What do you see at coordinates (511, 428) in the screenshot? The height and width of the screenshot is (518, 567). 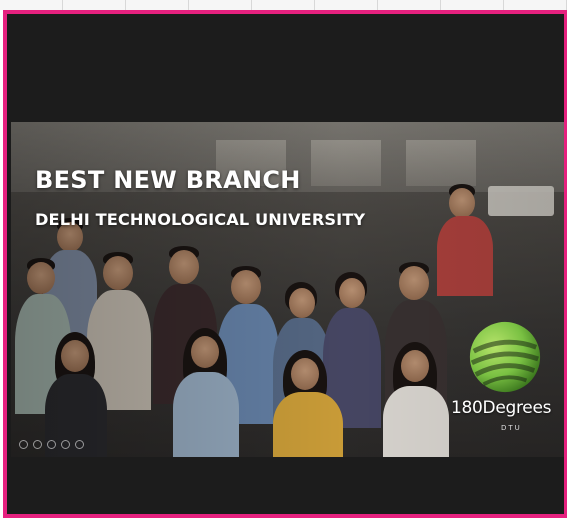 I see `logo-subtext: DTU` at bounding box center [511, 428].